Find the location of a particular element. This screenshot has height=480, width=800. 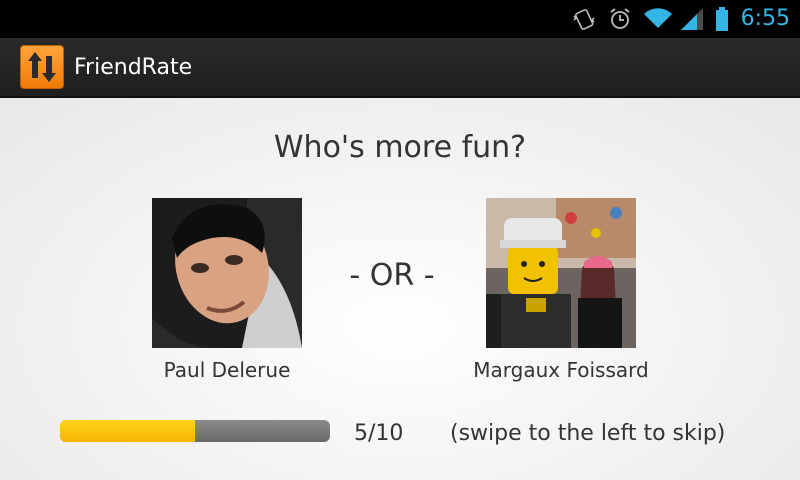

wifi-icon is located at coordinates (657, 19).